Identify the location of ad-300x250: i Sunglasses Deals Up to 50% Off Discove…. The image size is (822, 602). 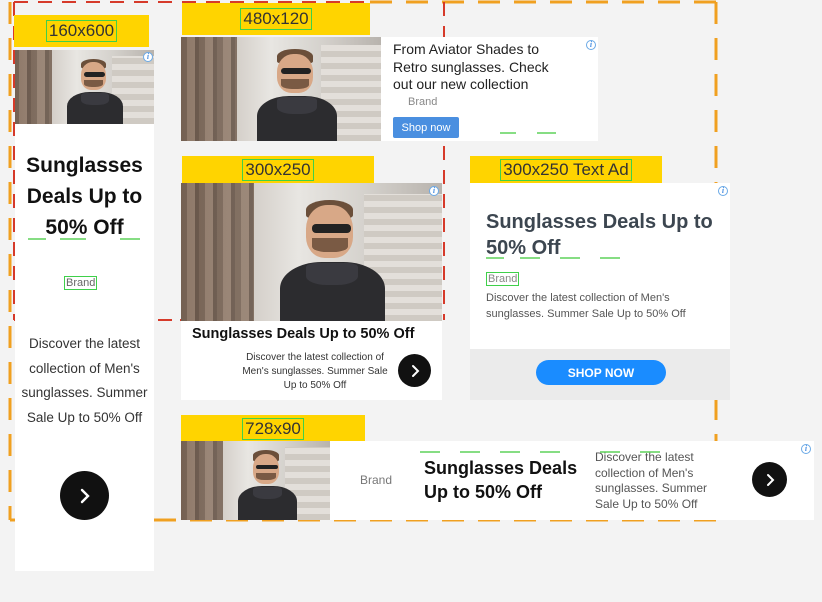
(311, 291).